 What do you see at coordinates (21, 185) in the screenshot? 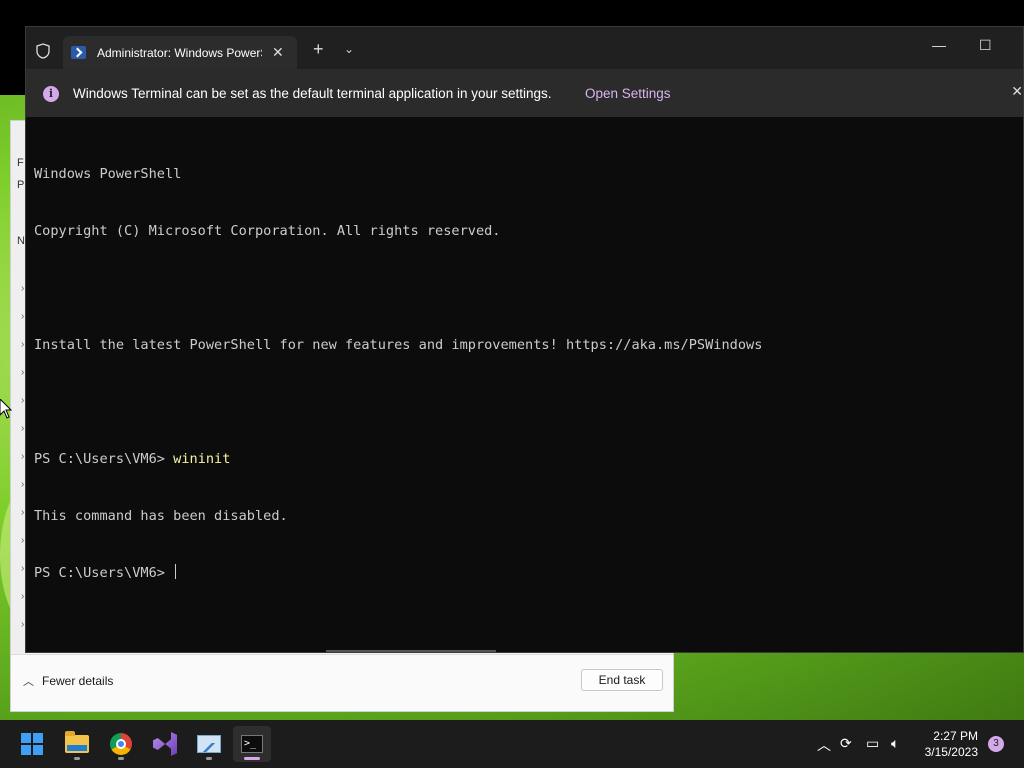
I see `task-manager-letter: P` at bounding box center [21, 185].